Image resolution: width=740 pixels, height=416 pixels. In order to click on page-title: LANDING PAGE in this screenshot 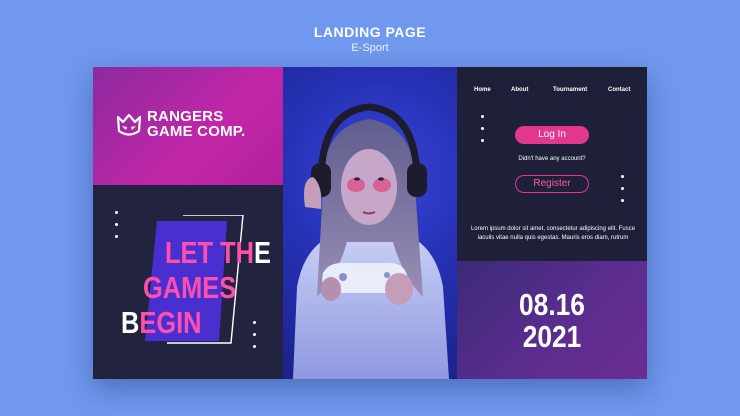, I will do `click(370, 32)`.